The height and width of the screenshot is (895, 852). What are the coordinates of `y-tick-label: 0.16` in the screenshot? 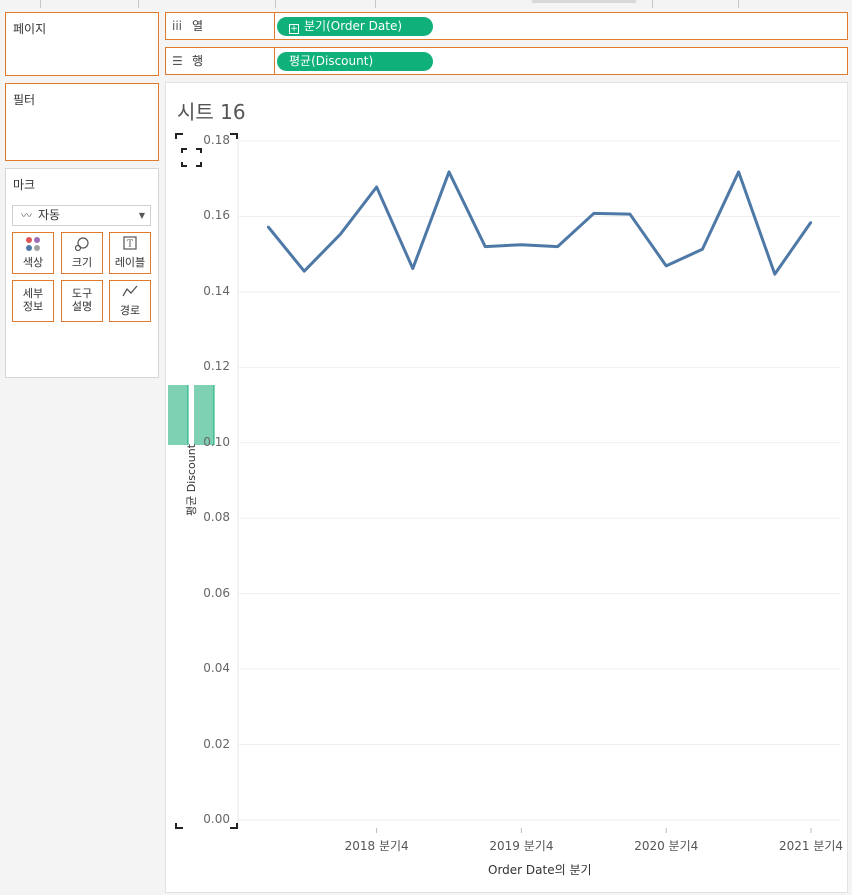 It's located at (216, 215).